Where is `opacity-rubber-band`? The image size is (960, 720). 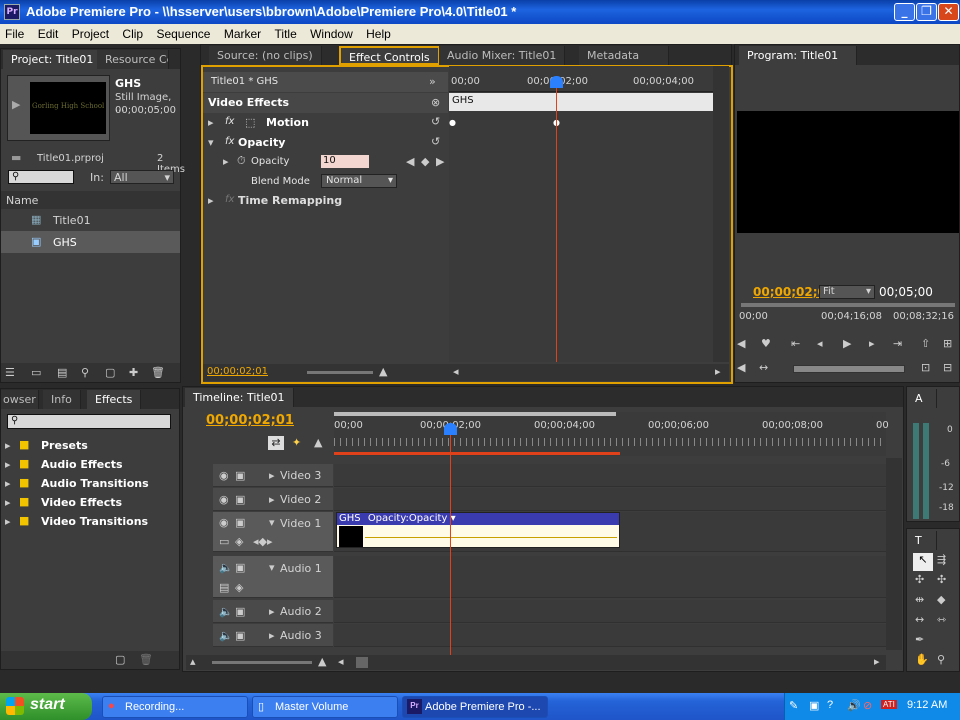
opacity-rubber-band is located at coordinates (491, 537).